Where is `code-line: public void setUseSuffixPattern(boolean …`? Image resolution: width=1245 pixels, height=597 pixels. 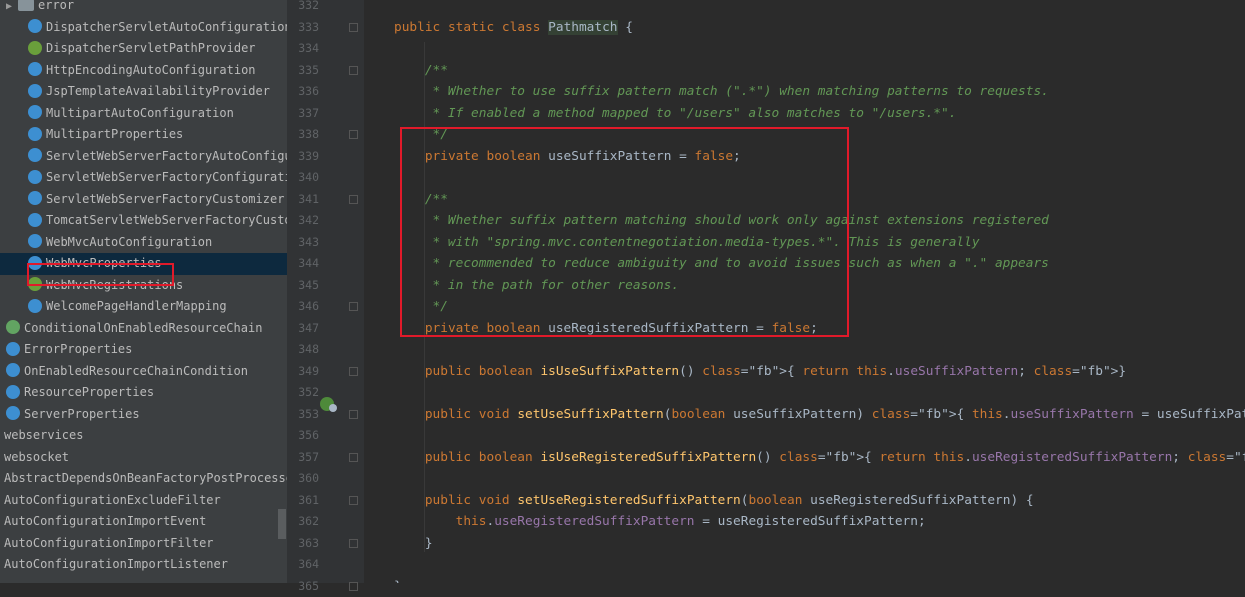 code-line: public void setUseSuffixPattern(boolean … is located at coordinates (819, 415).